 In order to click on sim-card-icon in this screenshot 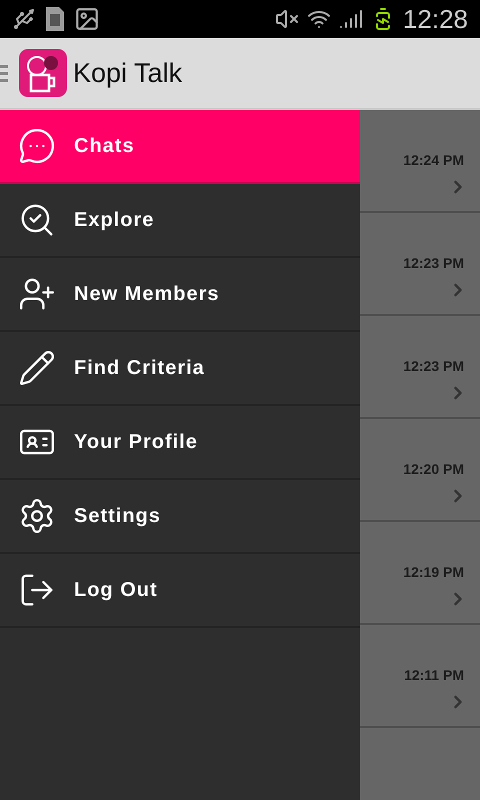, I will do `click(55, 19)`.